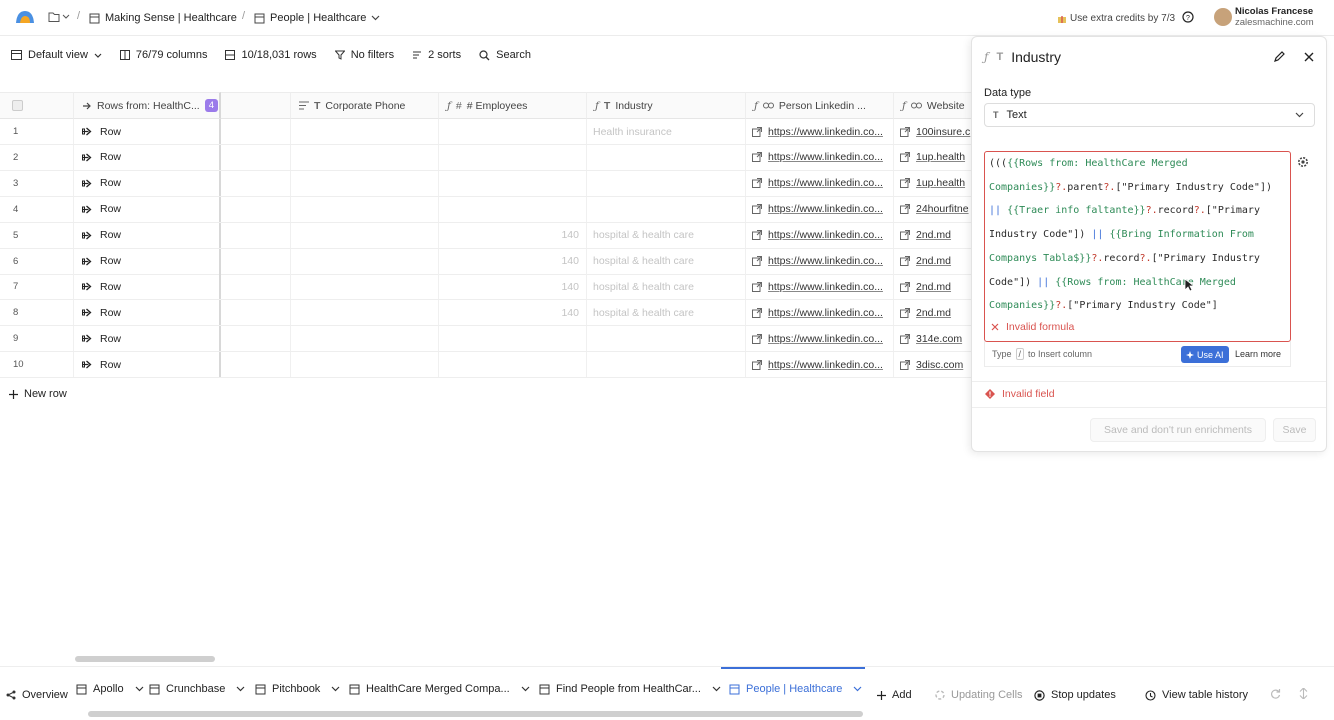 This screenshot has height=720, width=1334. I want to click on table-row: 10 Row https://www.linkedin.co... 3disc.com, so click(487, 365).